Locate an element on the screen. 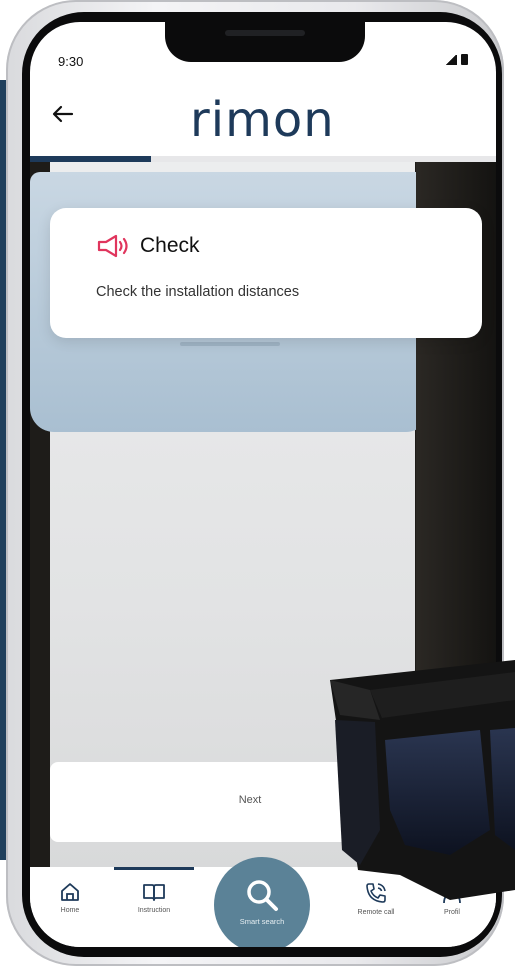  smart-glasses-image is located at coordinates (422, 780).